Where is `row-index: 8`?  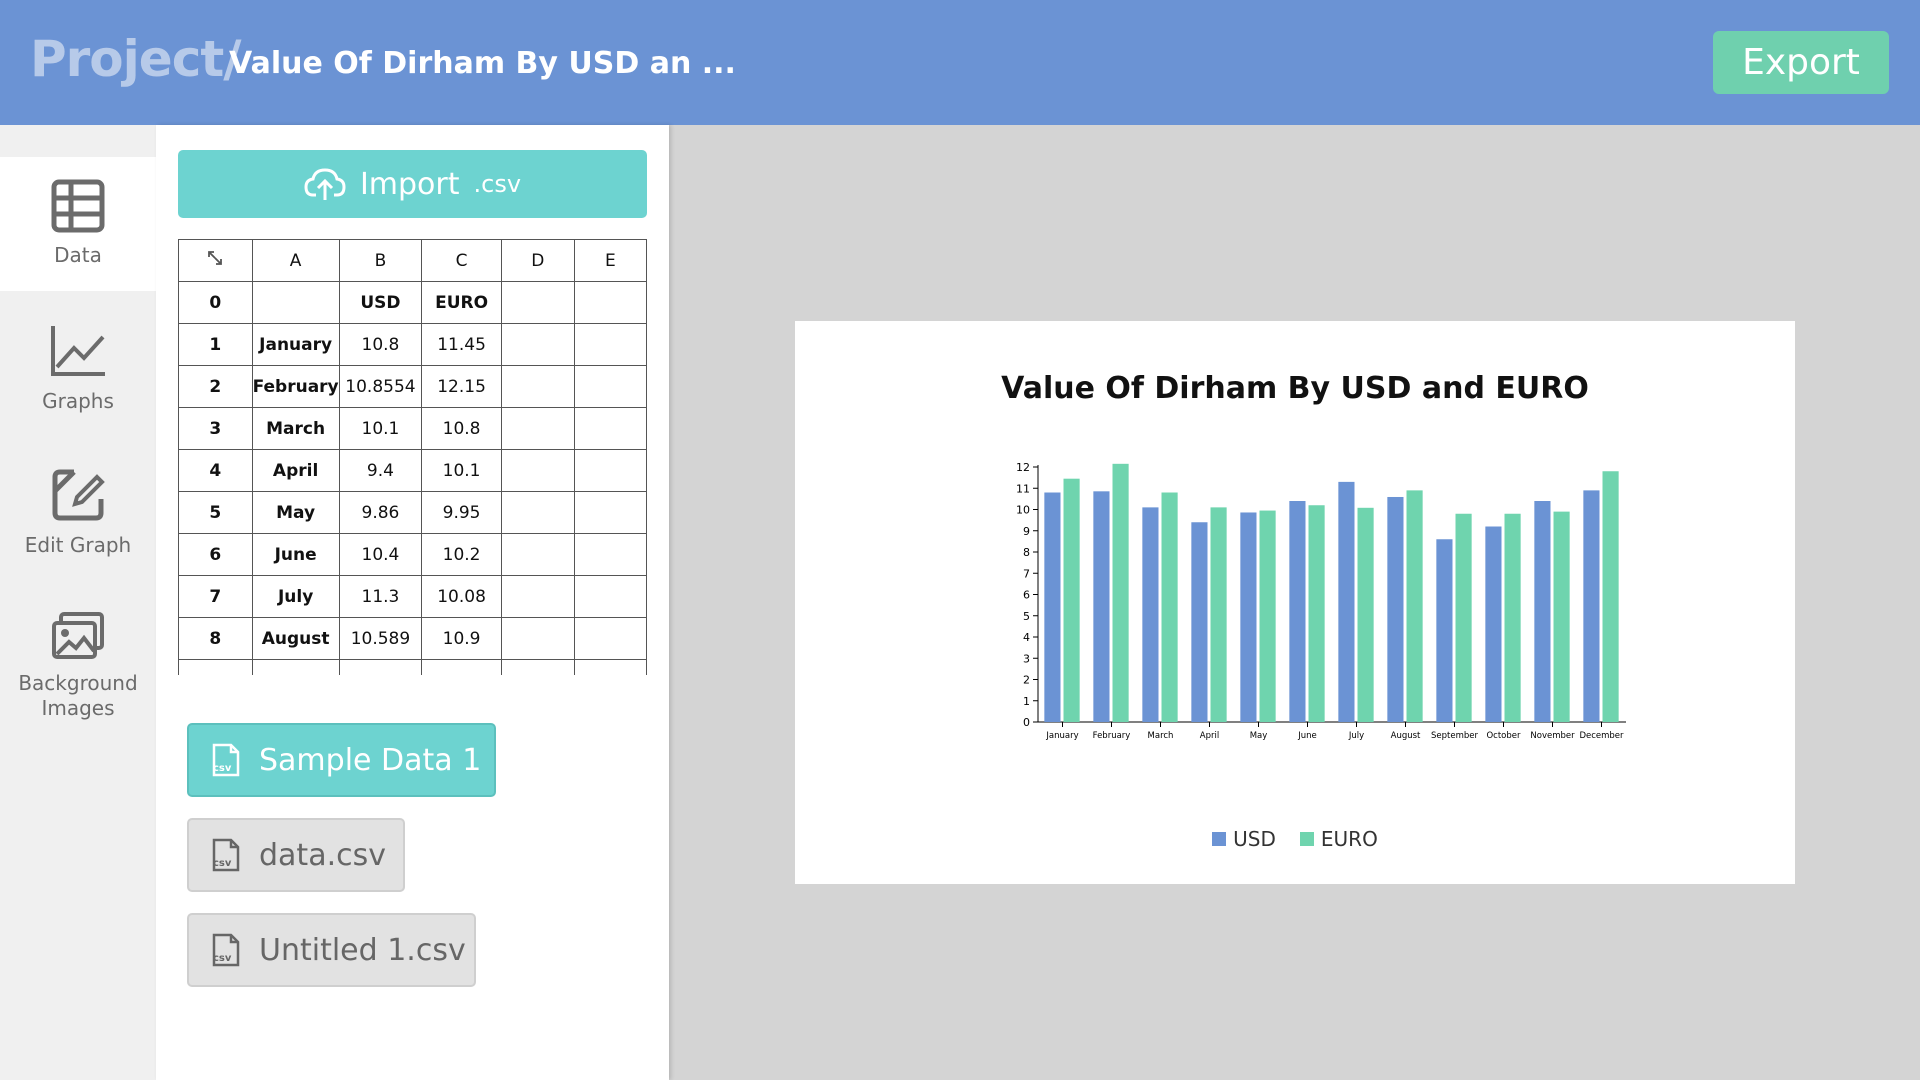 row-index: 8 is located at coordinates (215, 638).